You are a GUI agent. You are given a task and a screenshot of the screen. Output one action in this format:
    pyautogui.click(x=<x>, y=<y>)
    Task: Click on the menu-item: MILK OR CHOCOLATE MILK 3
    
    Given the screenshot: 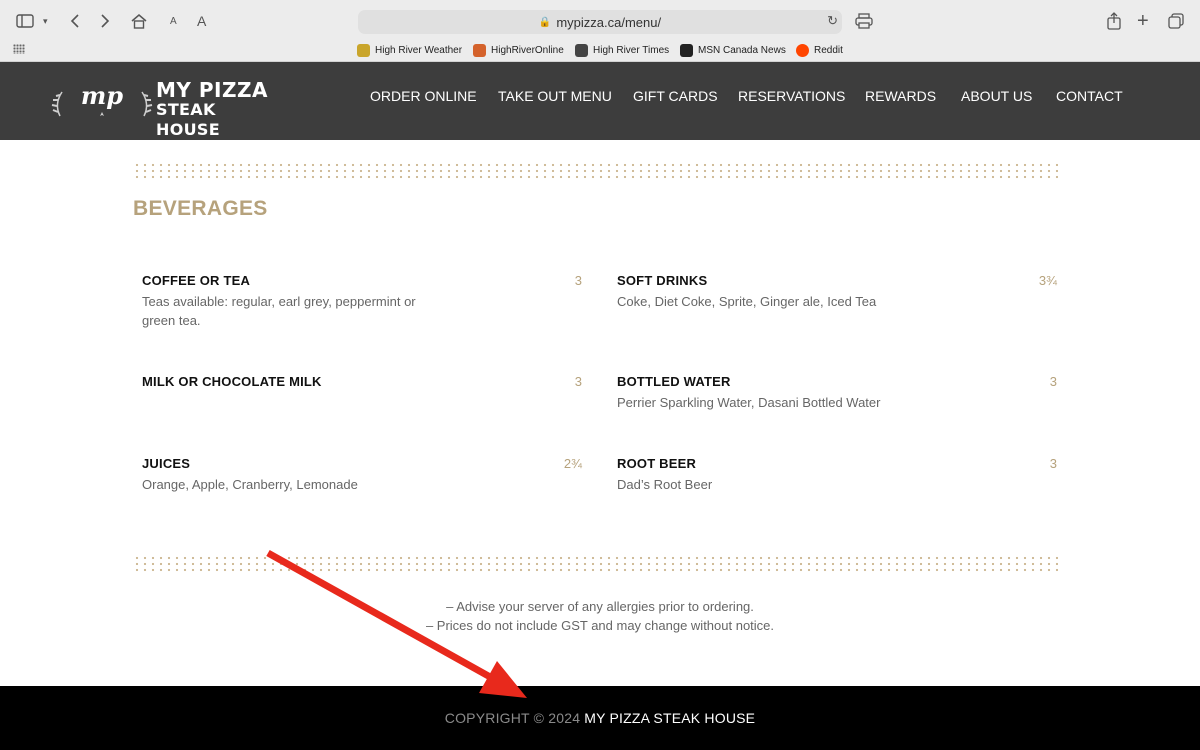 What is the action you would take?
    pyautogui.click(x=362, y=381)
    